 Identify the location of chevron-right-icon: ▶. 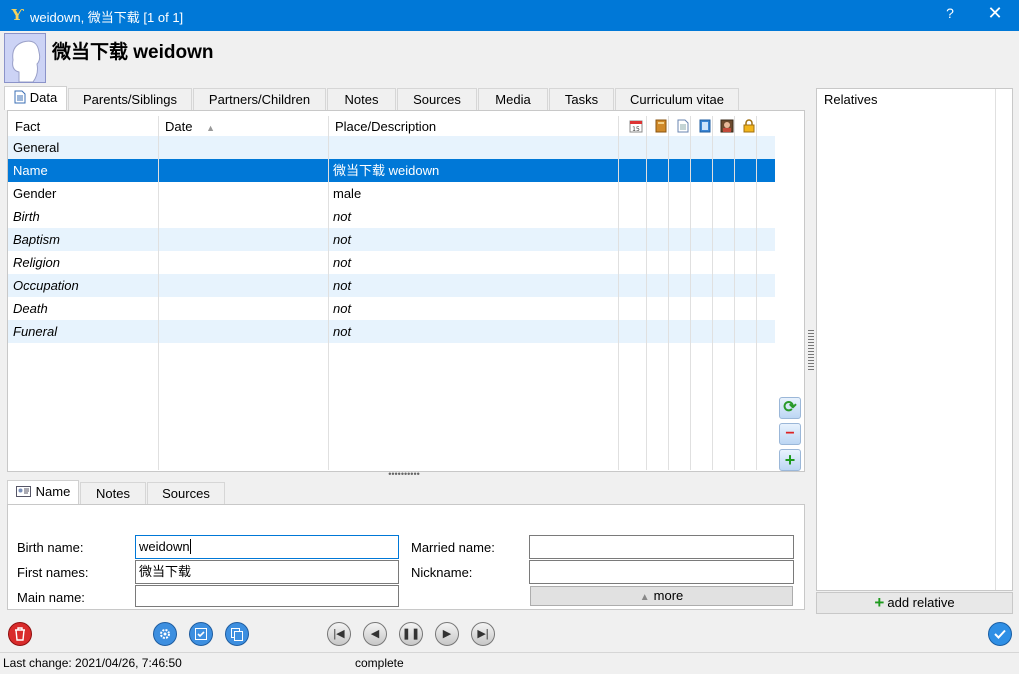
(447, 634).